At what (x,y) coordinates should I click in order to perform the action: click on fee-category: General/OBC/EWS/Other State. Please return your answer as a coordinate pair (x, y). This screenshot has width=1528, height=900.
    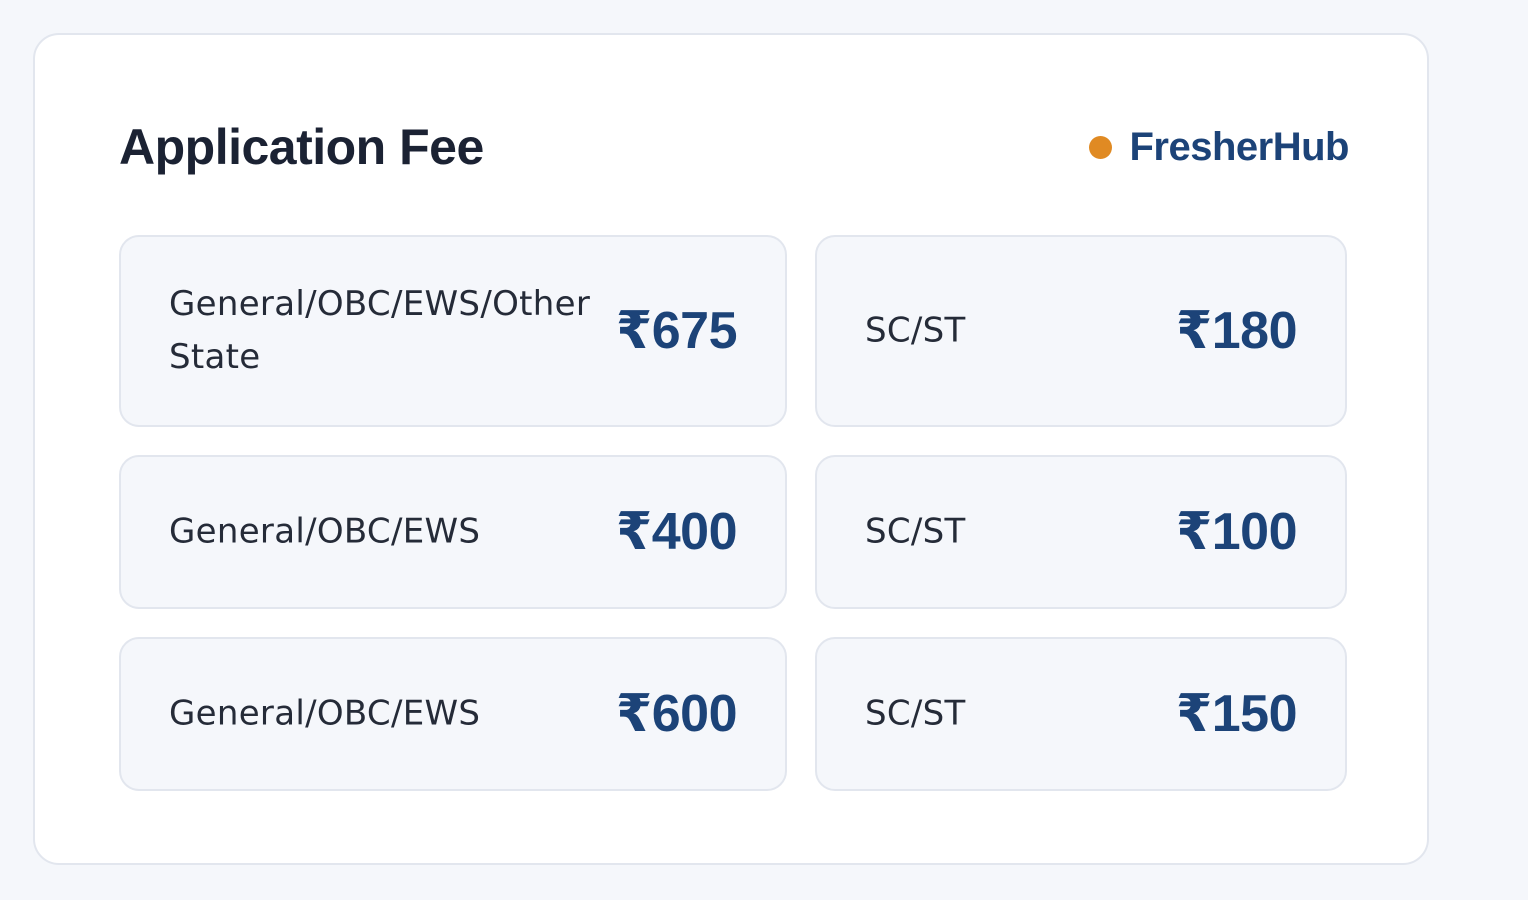
    Looking at the image, I should click on (380, 330).